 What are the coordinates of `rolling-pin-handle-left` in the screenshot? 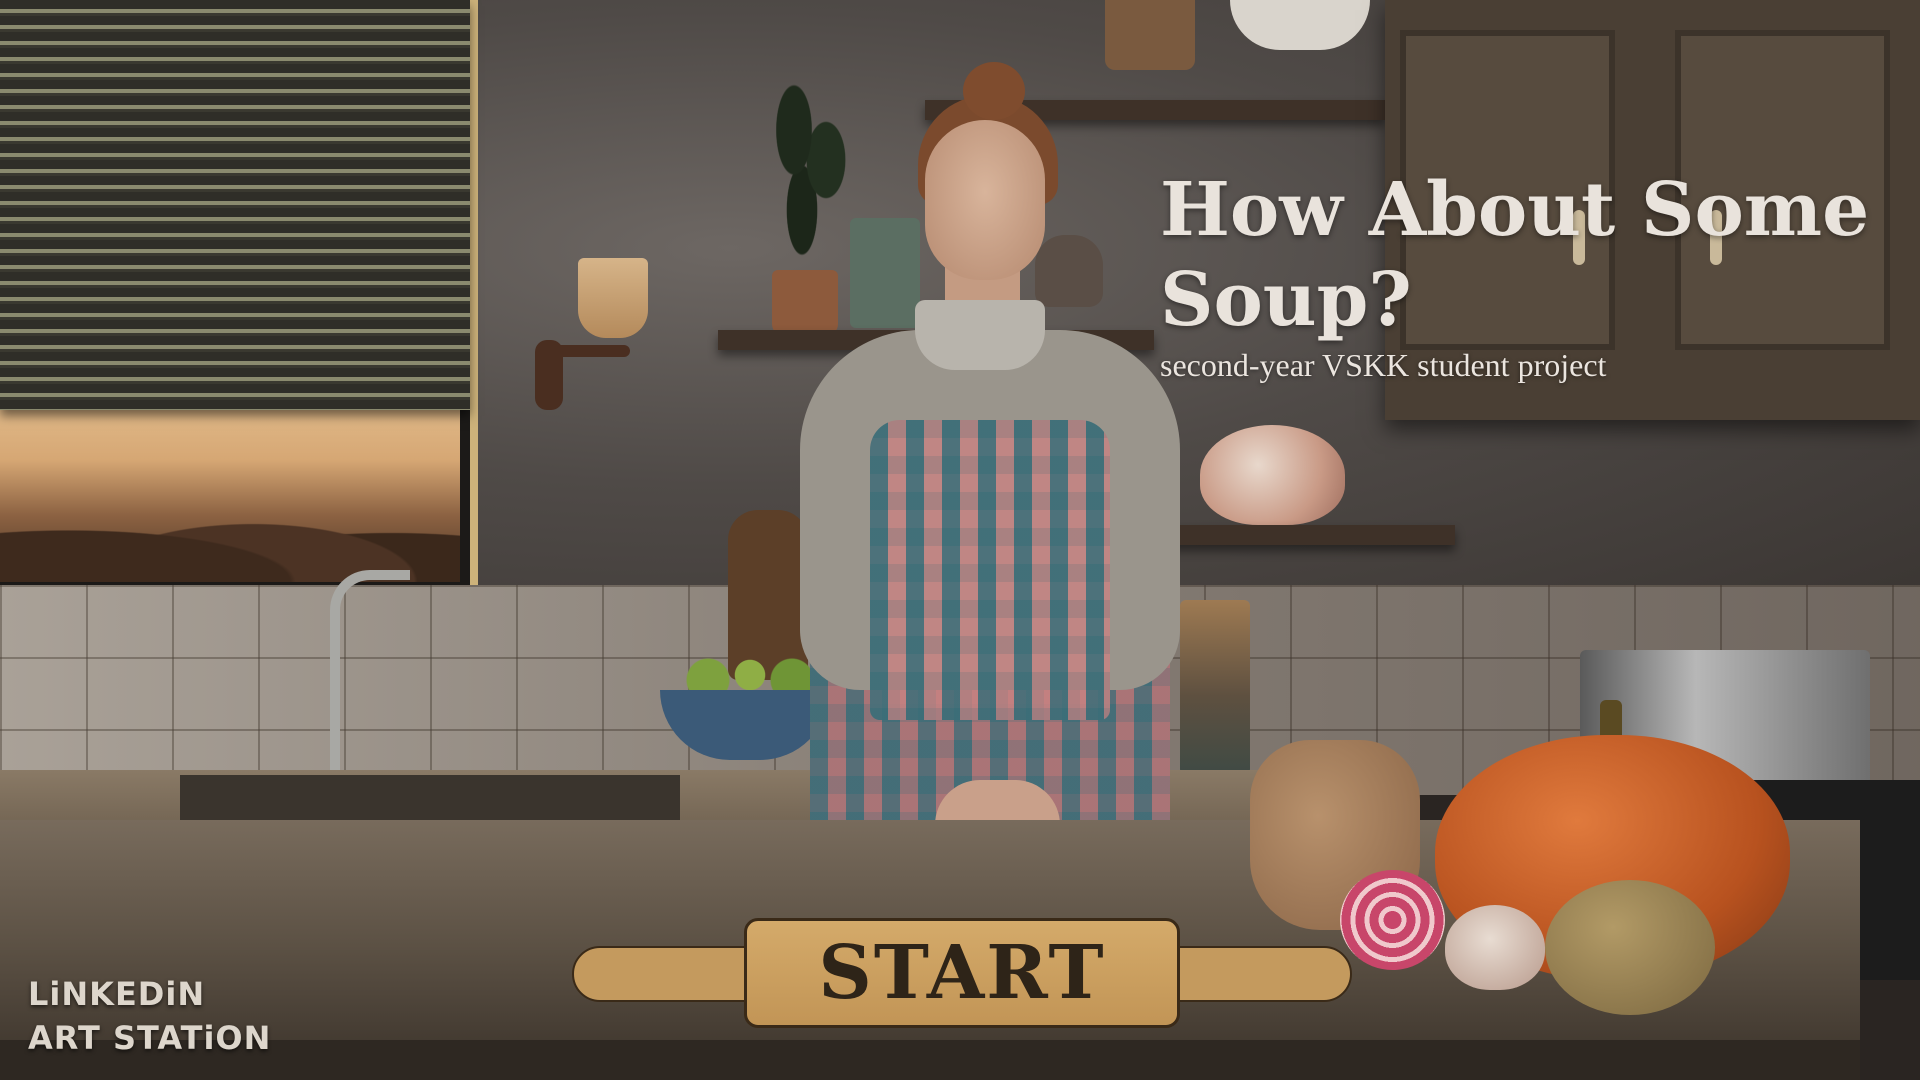 It's located at (667, 974).